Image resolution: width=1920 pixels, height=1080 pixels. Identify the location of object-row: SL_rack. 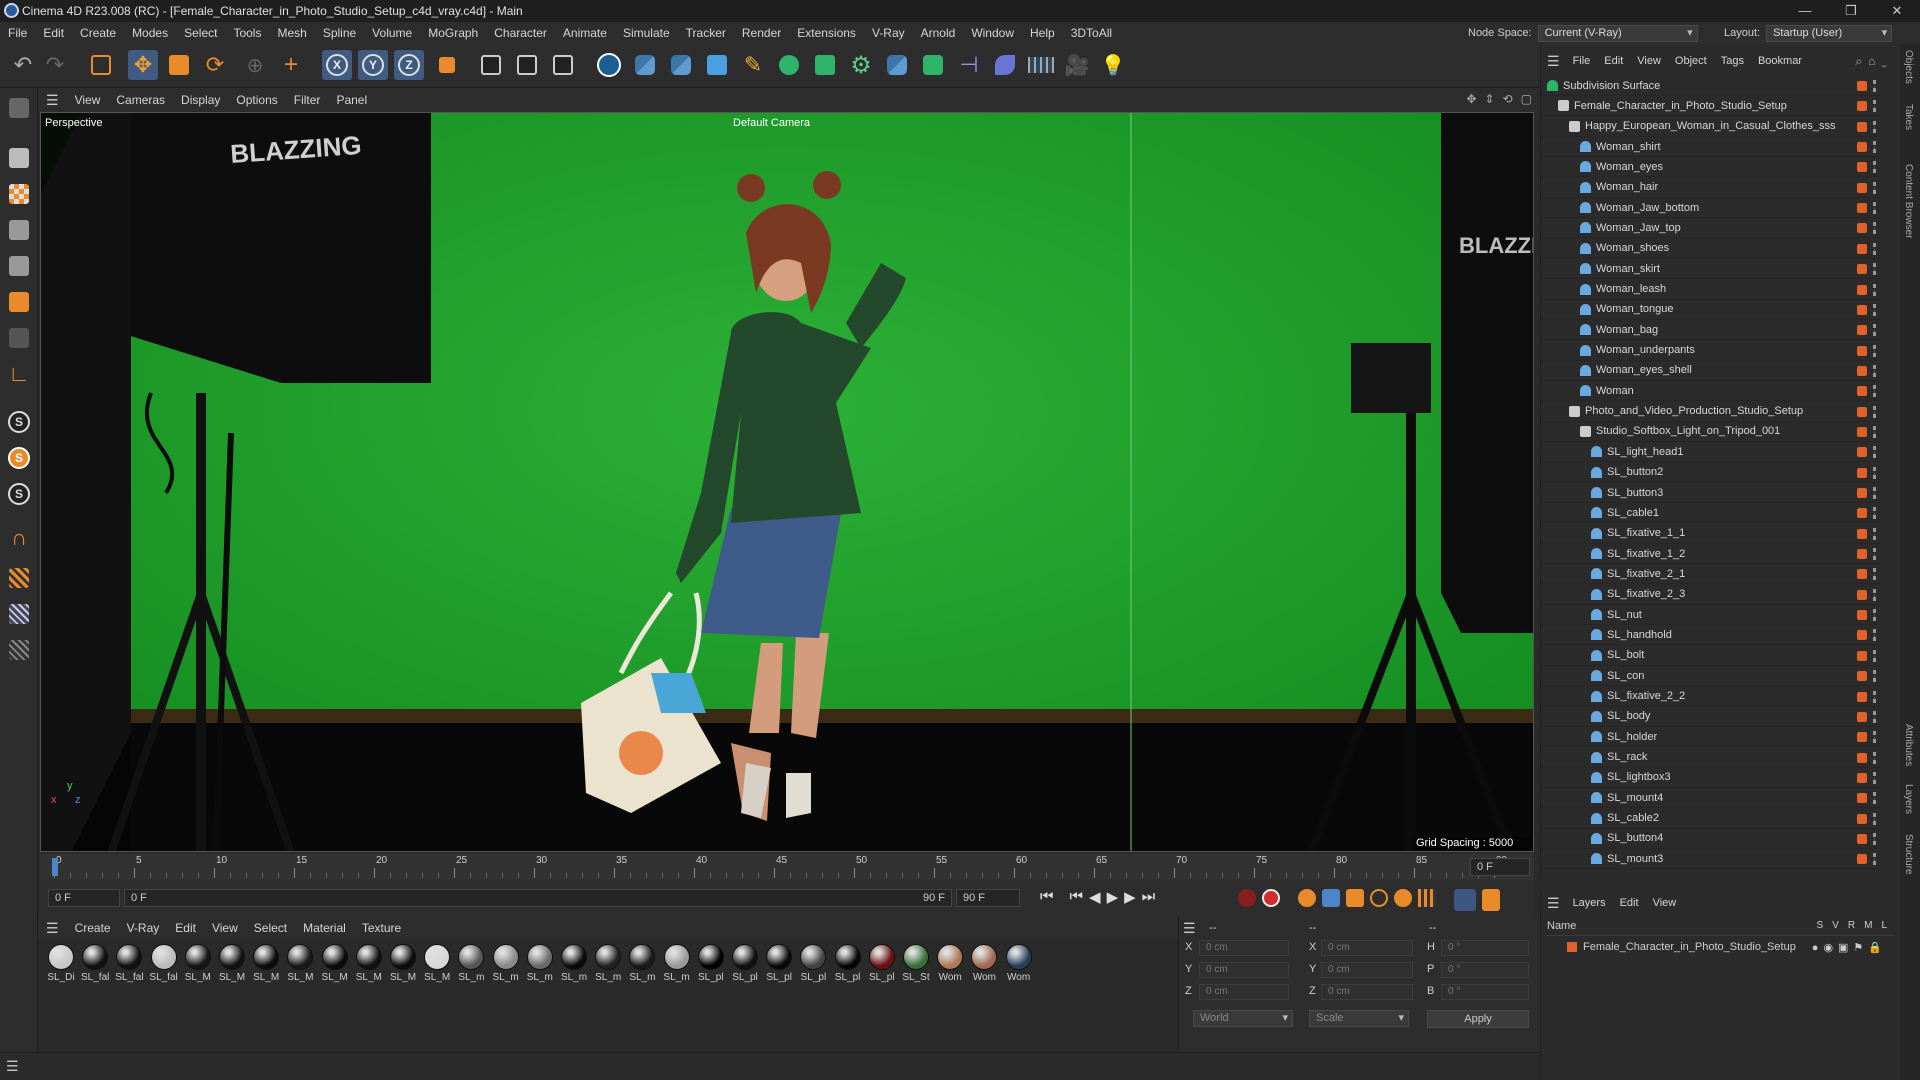
(1711, 758).